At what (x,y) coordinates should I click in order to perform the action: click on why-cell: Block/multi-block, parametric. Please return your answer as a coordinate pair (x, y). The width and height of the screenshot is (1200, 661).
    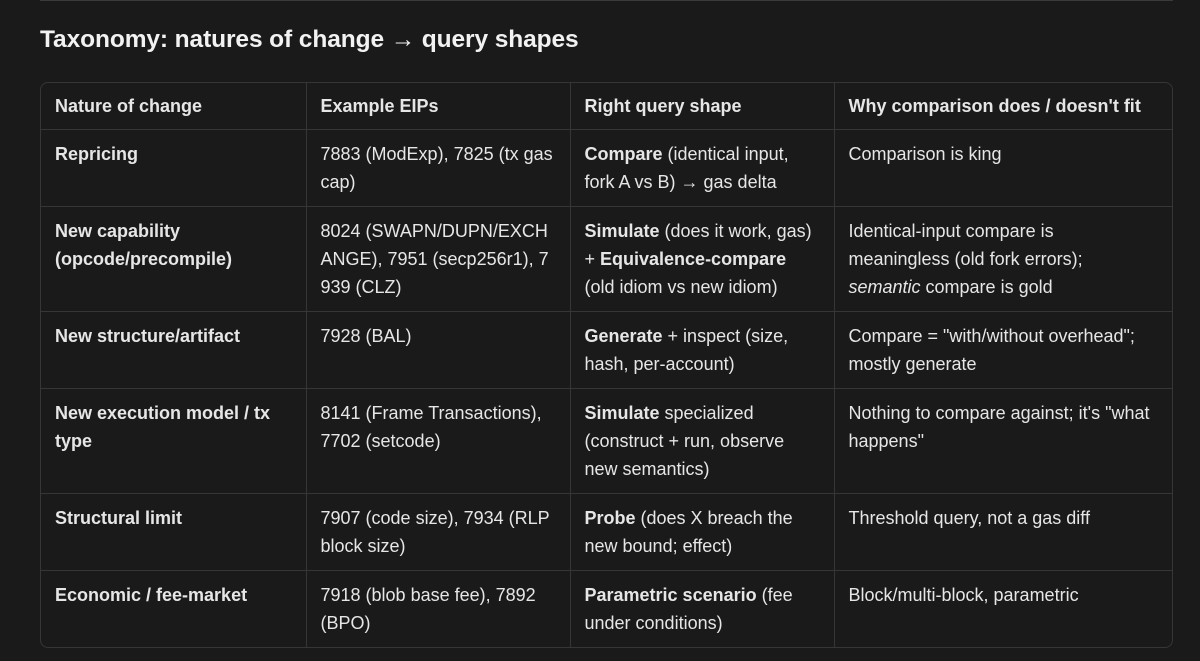
    Looking at the image, I should click on (963, 595).